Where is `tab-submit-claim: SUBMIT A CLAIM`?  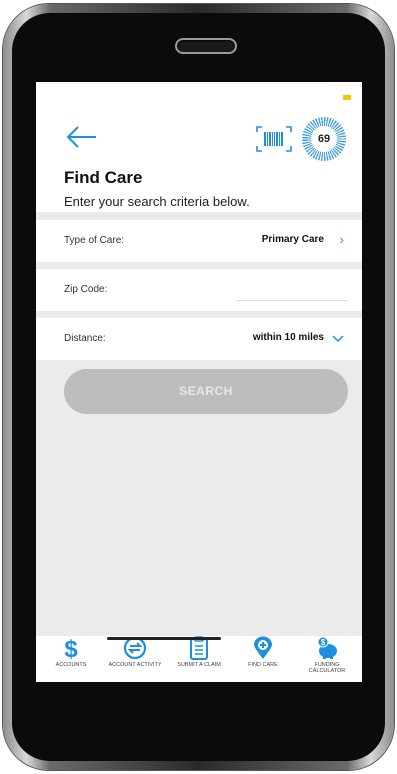 tab-submit-claim: SUBMIT A CLAIM is located at coordinates (199, 659).